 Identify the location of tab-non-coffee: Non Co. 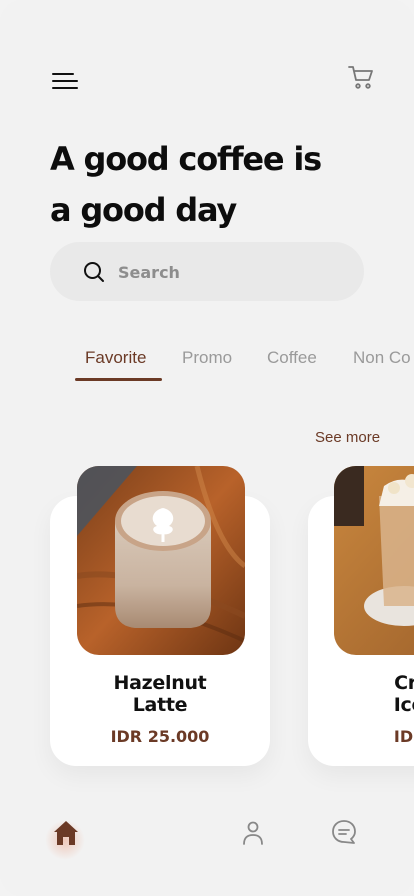
(382, 358).